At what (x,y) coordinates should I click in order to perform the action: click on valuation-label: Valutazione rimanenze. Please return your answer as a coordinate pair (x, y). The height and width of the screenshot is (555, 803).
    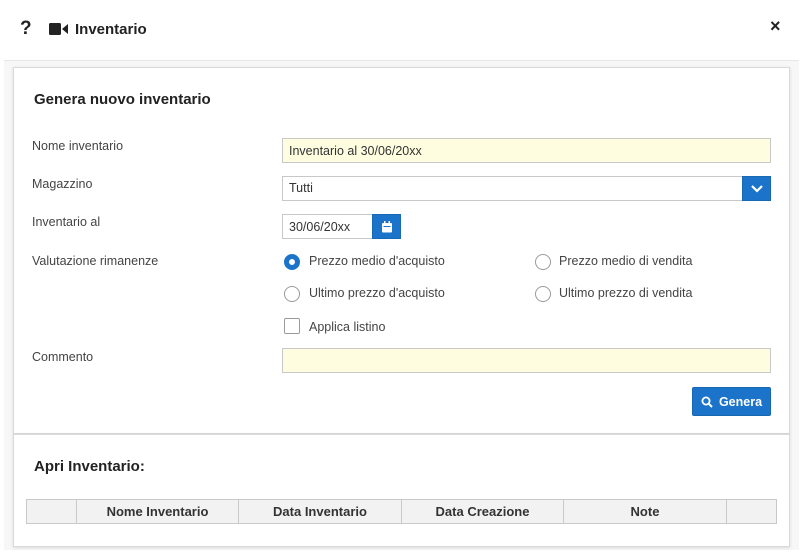
    Looking at the image, I should click on (95, 261).